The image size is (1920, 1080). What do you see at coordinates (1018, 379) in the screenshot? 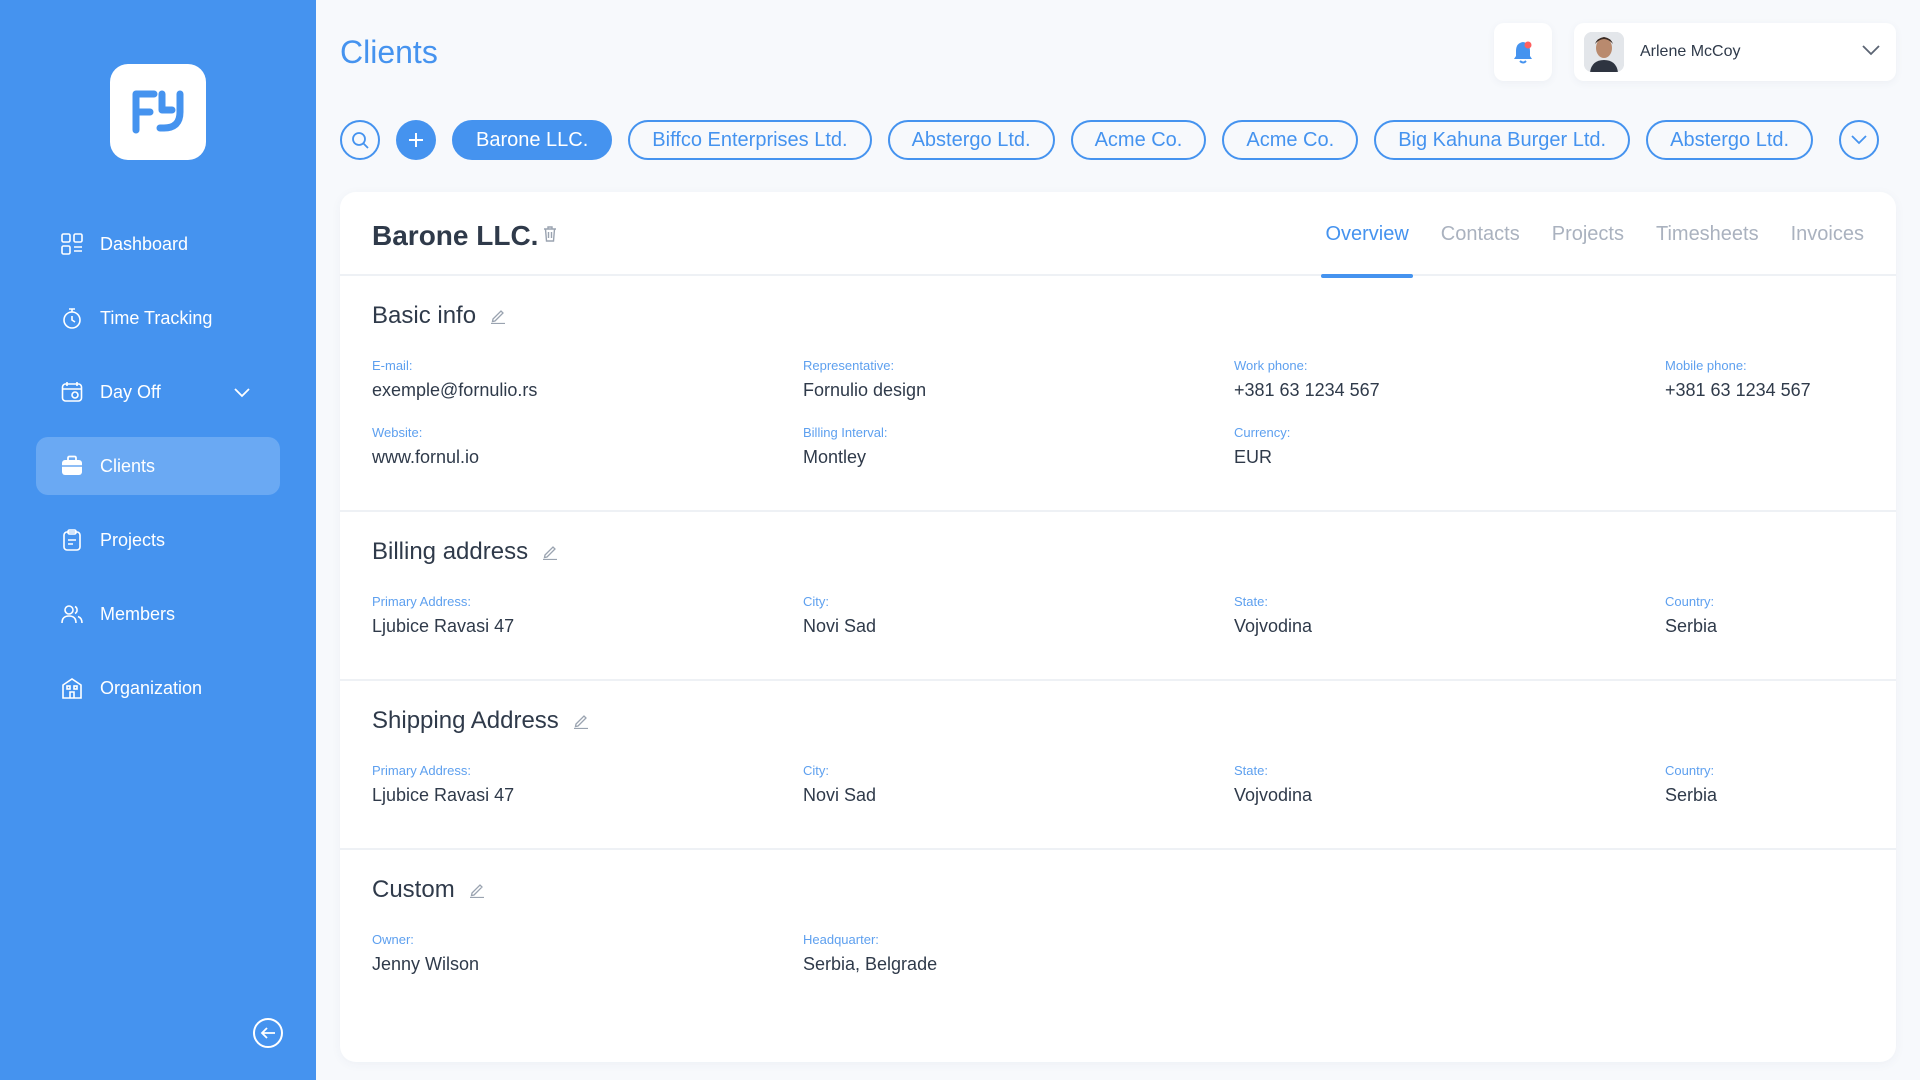
I see `field-representative: Representative: Fornulio design` at bounding box center [1018, 379].